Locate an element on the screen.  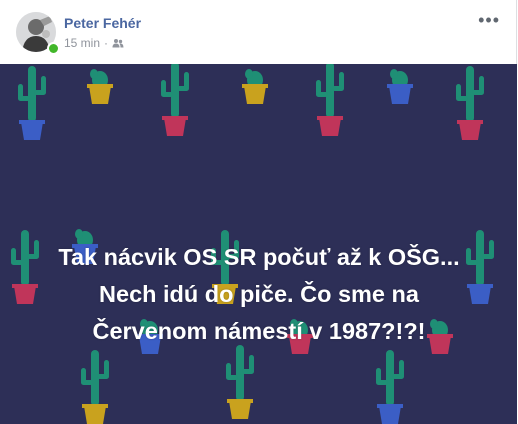
author-name: Peter Fehér is located at coordinates (102, 23).